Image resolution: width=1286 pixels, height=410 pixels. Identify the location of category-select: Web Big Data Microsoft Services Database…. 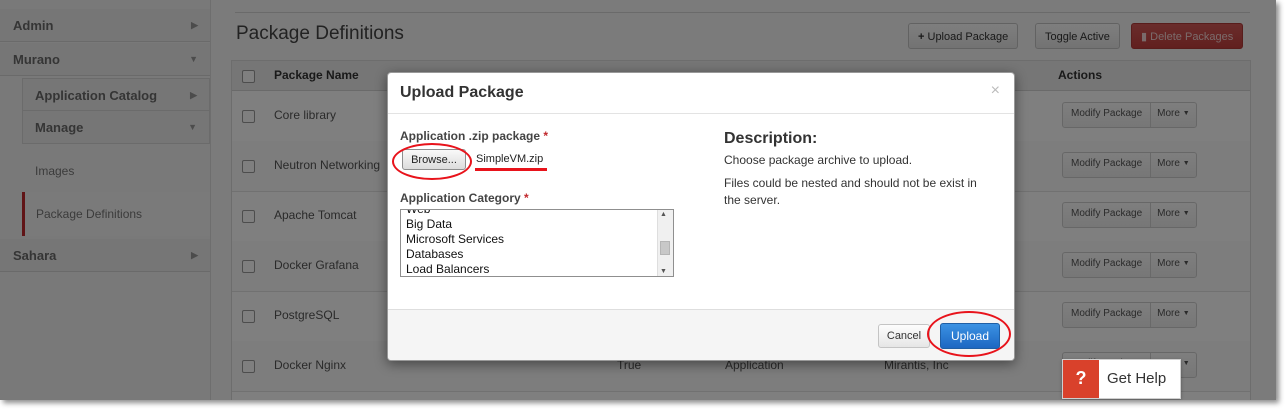
(537, 243).